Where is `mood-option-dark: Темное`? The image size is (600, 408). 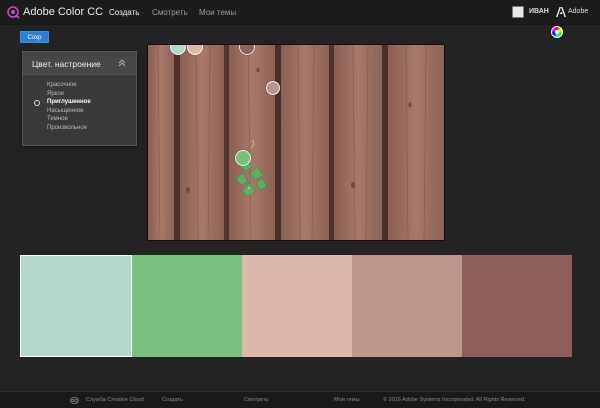 mood-option-dark: Темное is located at coordinates (79, 119).